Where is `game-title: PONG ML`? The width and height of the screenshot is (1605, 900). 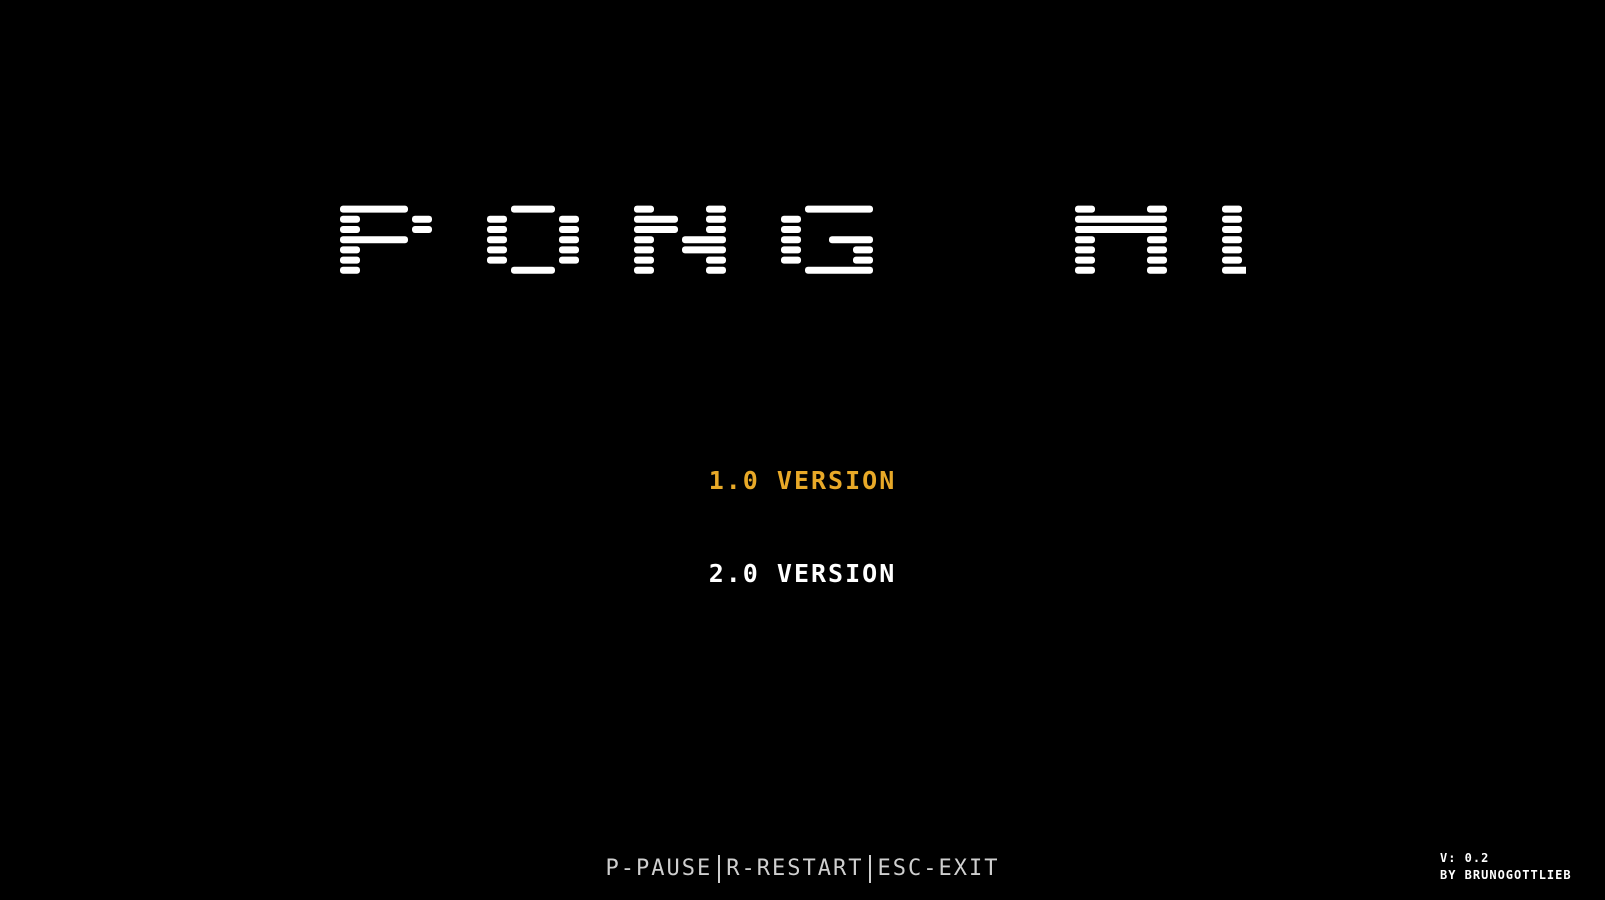 game-title: PONG ML is located at coordinates (793, 260).